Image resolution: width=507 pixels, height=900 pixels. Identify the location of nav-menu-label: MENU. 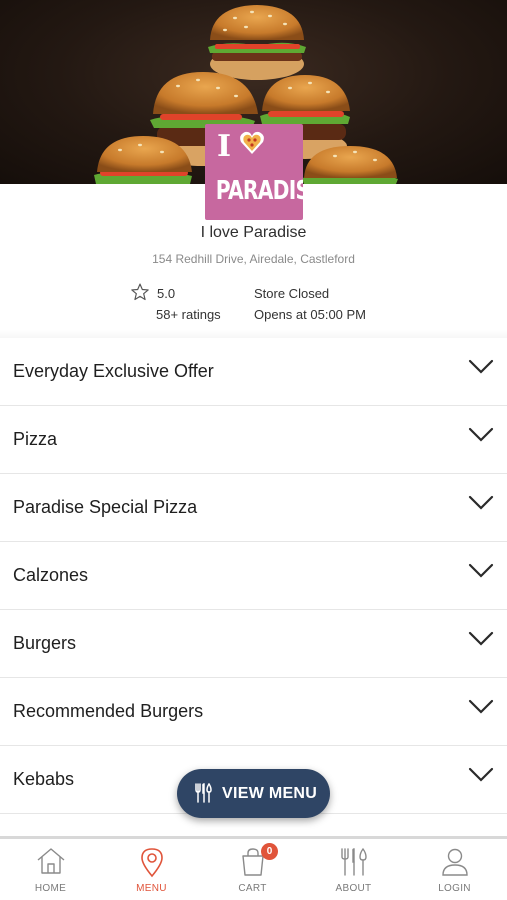
(151, 888).